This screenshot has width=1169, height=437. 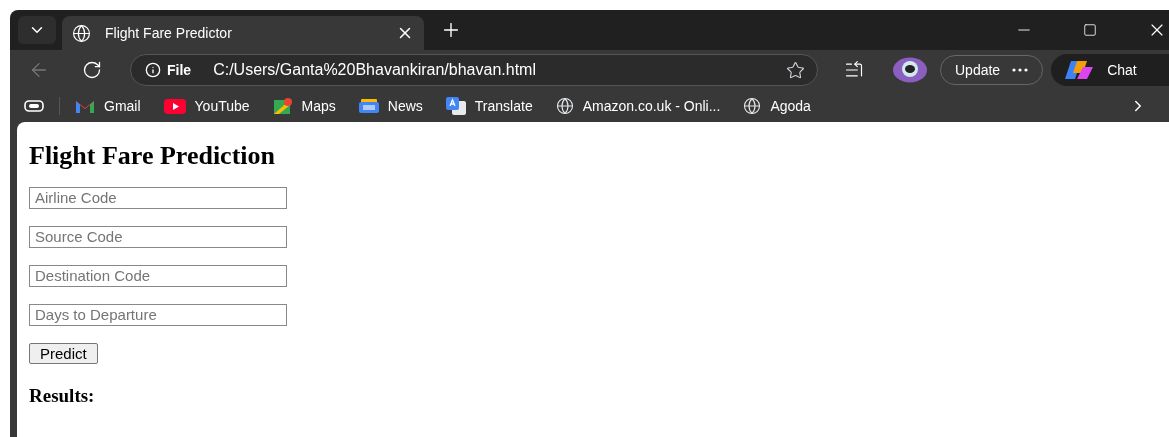 I want to click on url-text: C:/Users/Ganta%20Bhavankiran/bhavan.html, so click(x=375, y=70).